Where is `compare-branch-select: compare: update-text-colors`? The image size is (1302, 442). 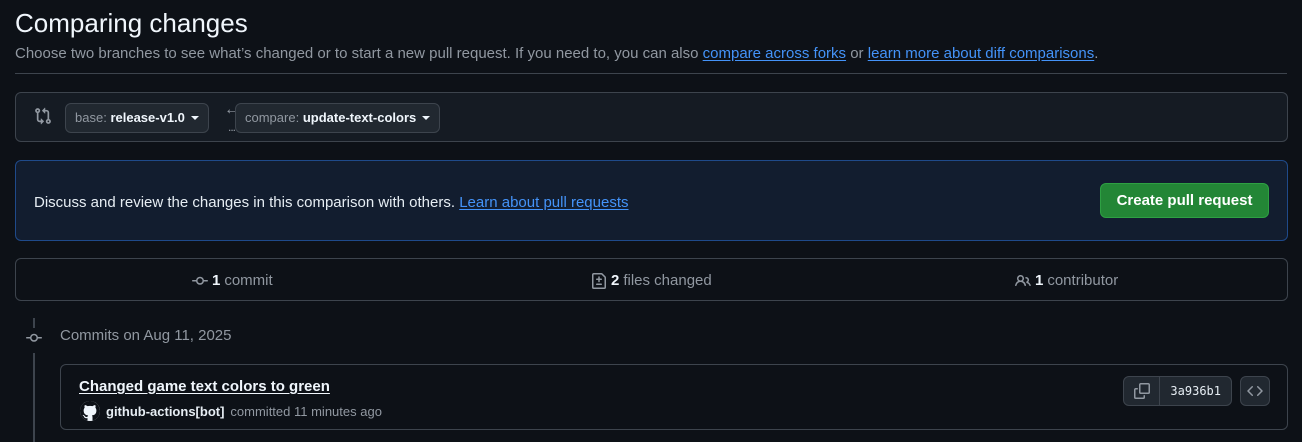
compare-branch-select: compare: update-text-colors is located at coordinates (338, 118).